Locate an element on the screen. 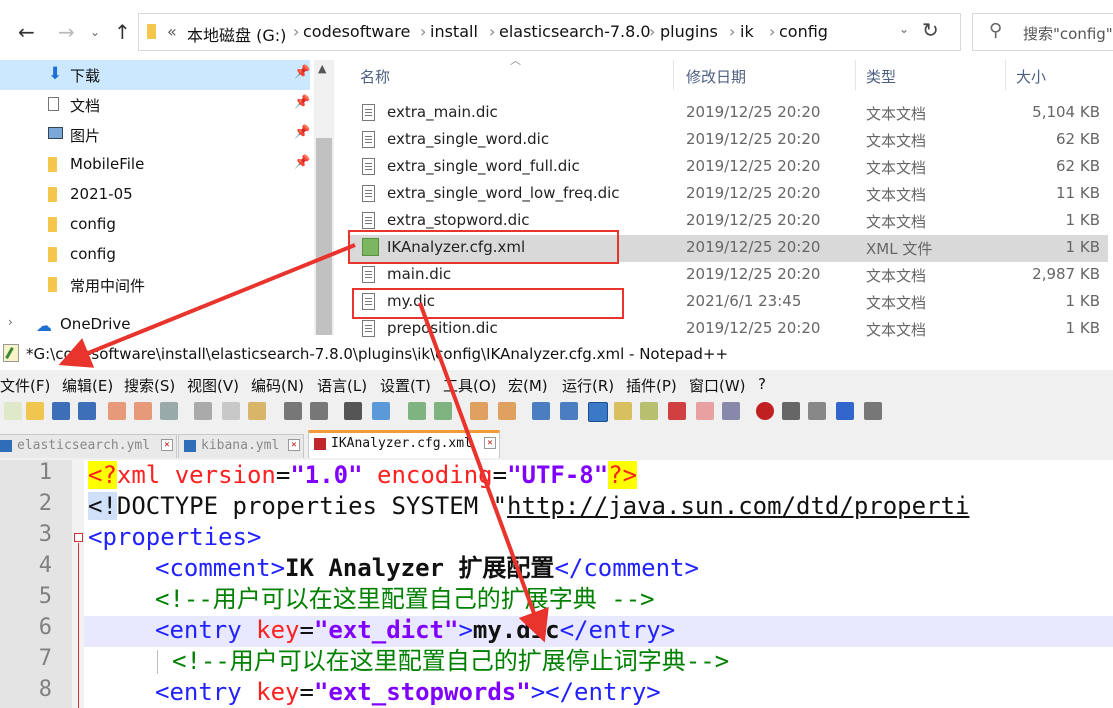  address-dropdown-icon: ⌄ is located at coordinates (904, 29).